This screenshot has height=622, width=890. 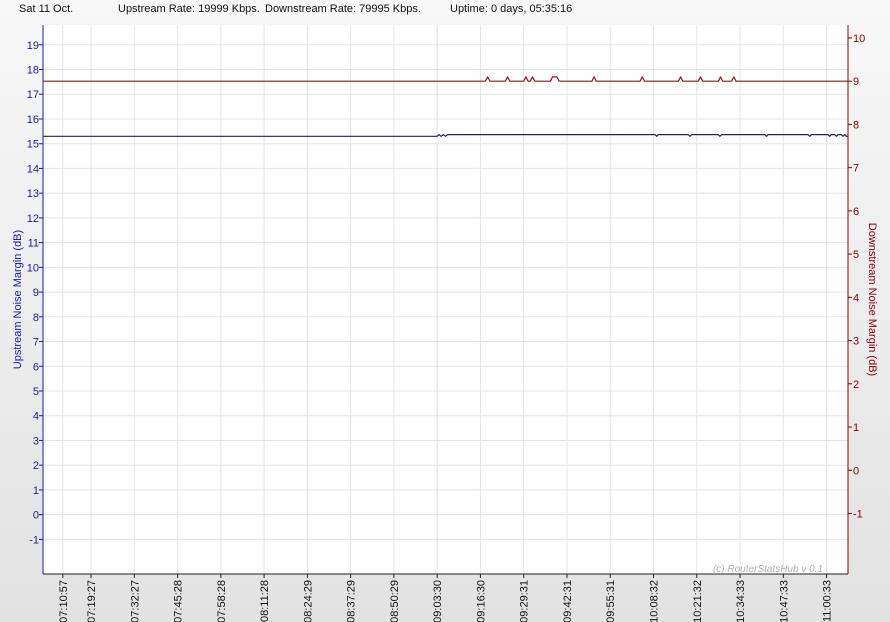 What do you see at coordinates (18, 299) in the screenshot?
I see `upstream-axis-title: Upstream Noise Margin (dB)` at bounding box center [18, 299].